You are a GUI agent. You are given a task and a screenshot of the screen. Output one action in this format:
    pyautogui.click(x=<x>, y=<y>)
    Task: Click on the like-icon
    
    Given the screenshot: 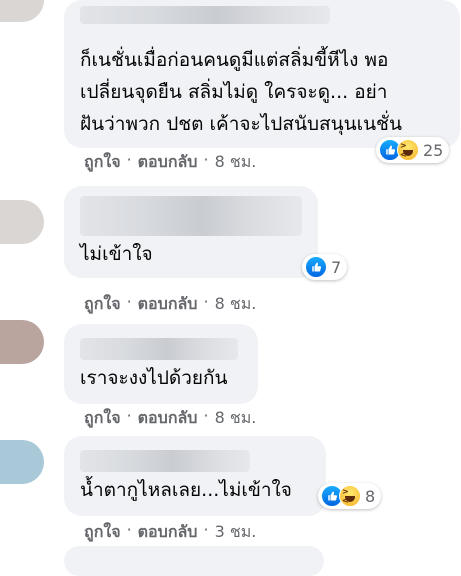 What is the action you would take?
    pyautogui.click(x=316, y=267)
    